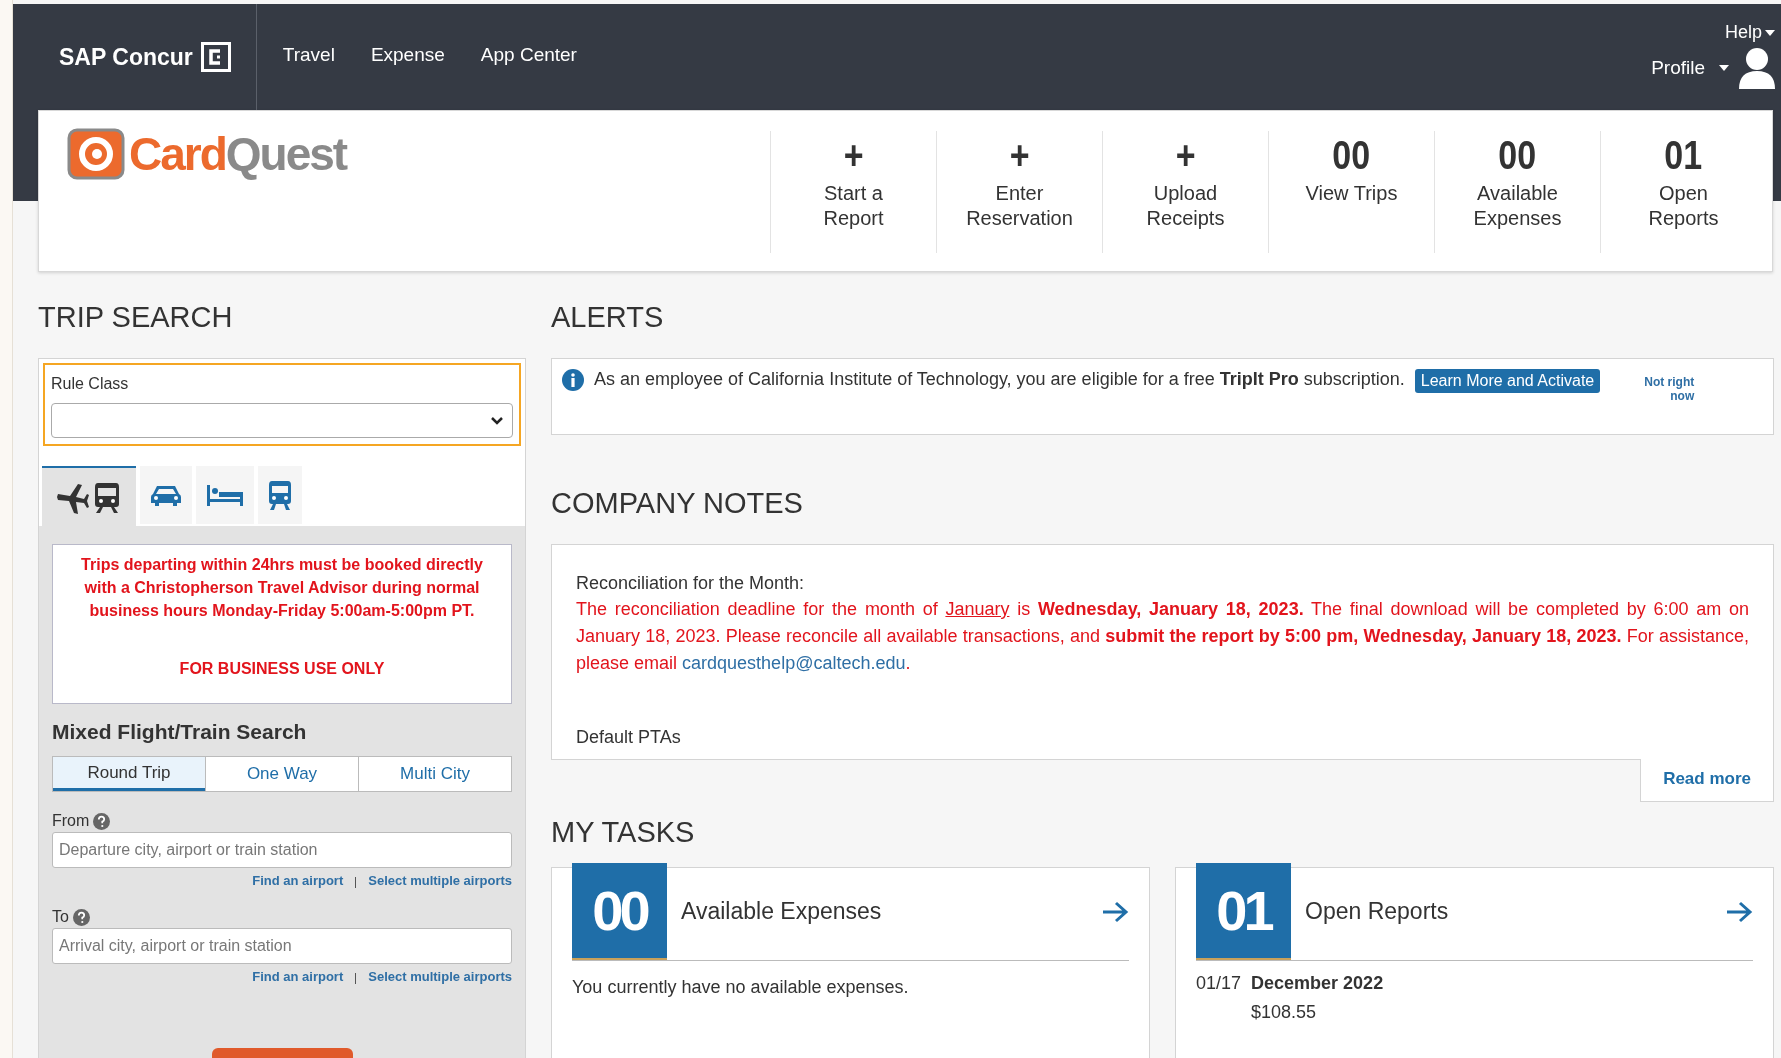 The image size is (1781, 1058). Describe the element at coordinates (71, 821) in the screenshot. I see `field-label: From` at that location.